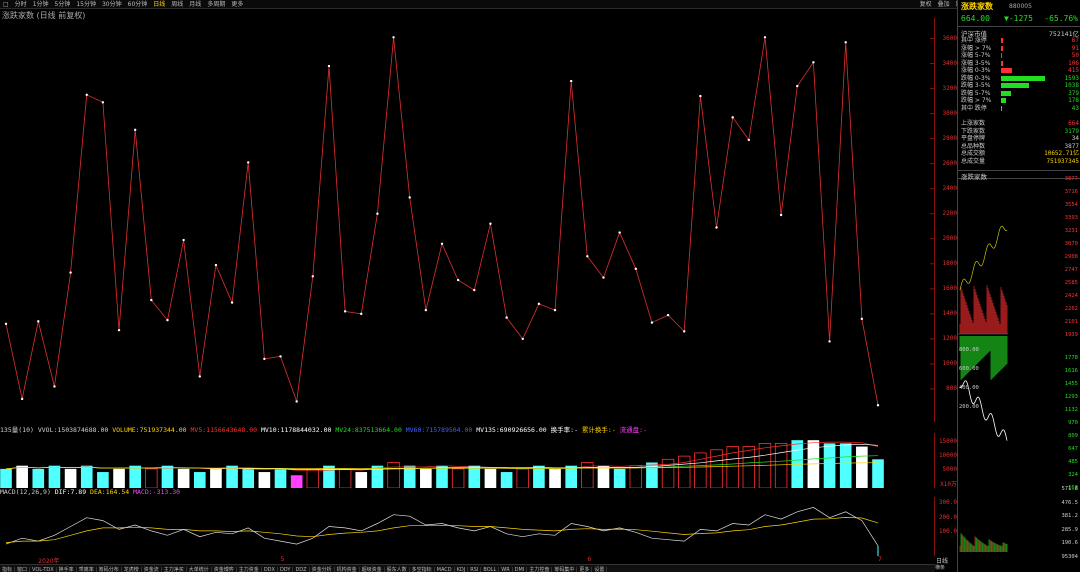  Describe the element at coordinates (199, 569) in the screenshot. I see `bottom-tab-9: 大单统计` at that location.